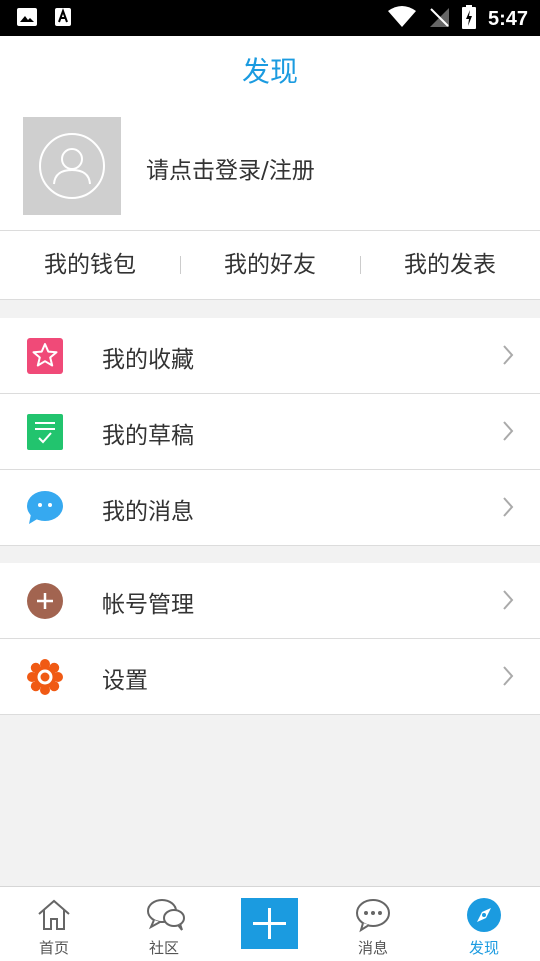 The image size is (540, 961). Describe the element at coordinates (270, 18) in the screenshot. I see `status-bar: 5:47` at that location.